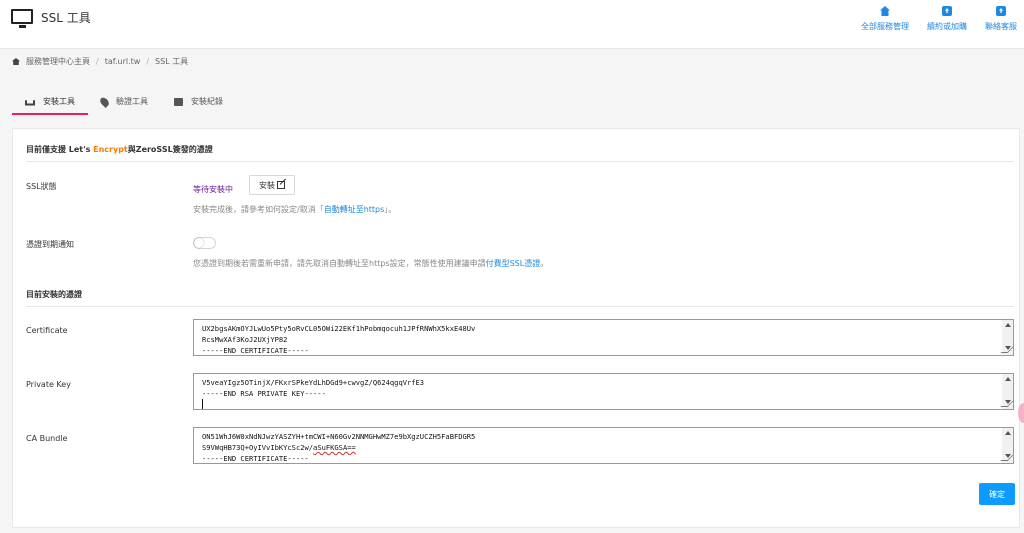 The width and height of the screenshot is (1024, 533). Describe the element at coordinates (339, 263) in the screenshot. I see `expiry-help-main: 您憑證到期後若需重新申請，請先取消自動轉址至https設定，常態性使用建議申請` at that location.